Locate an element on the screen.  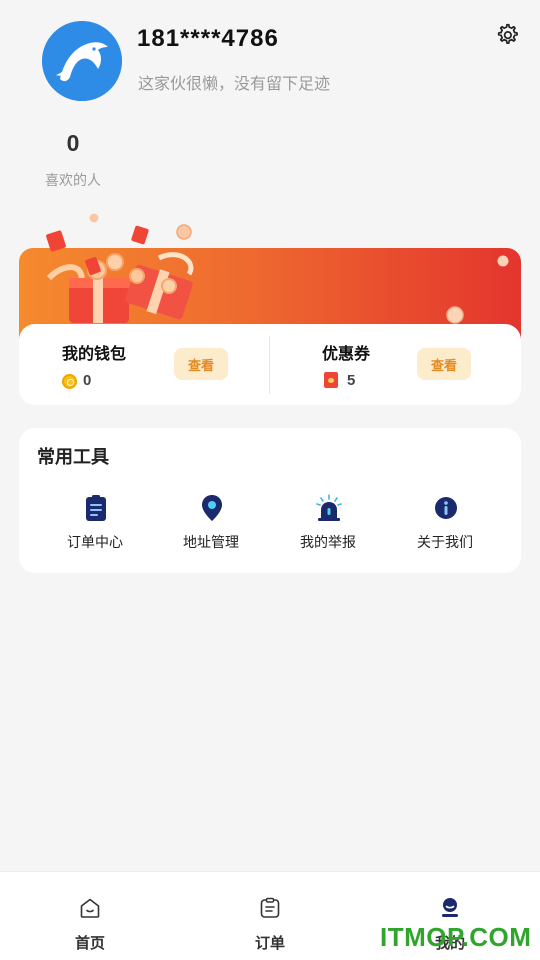
wallet-card: 我的钱包 0 查看 优惠券 5 查看 is located at coordinates (270, 364).